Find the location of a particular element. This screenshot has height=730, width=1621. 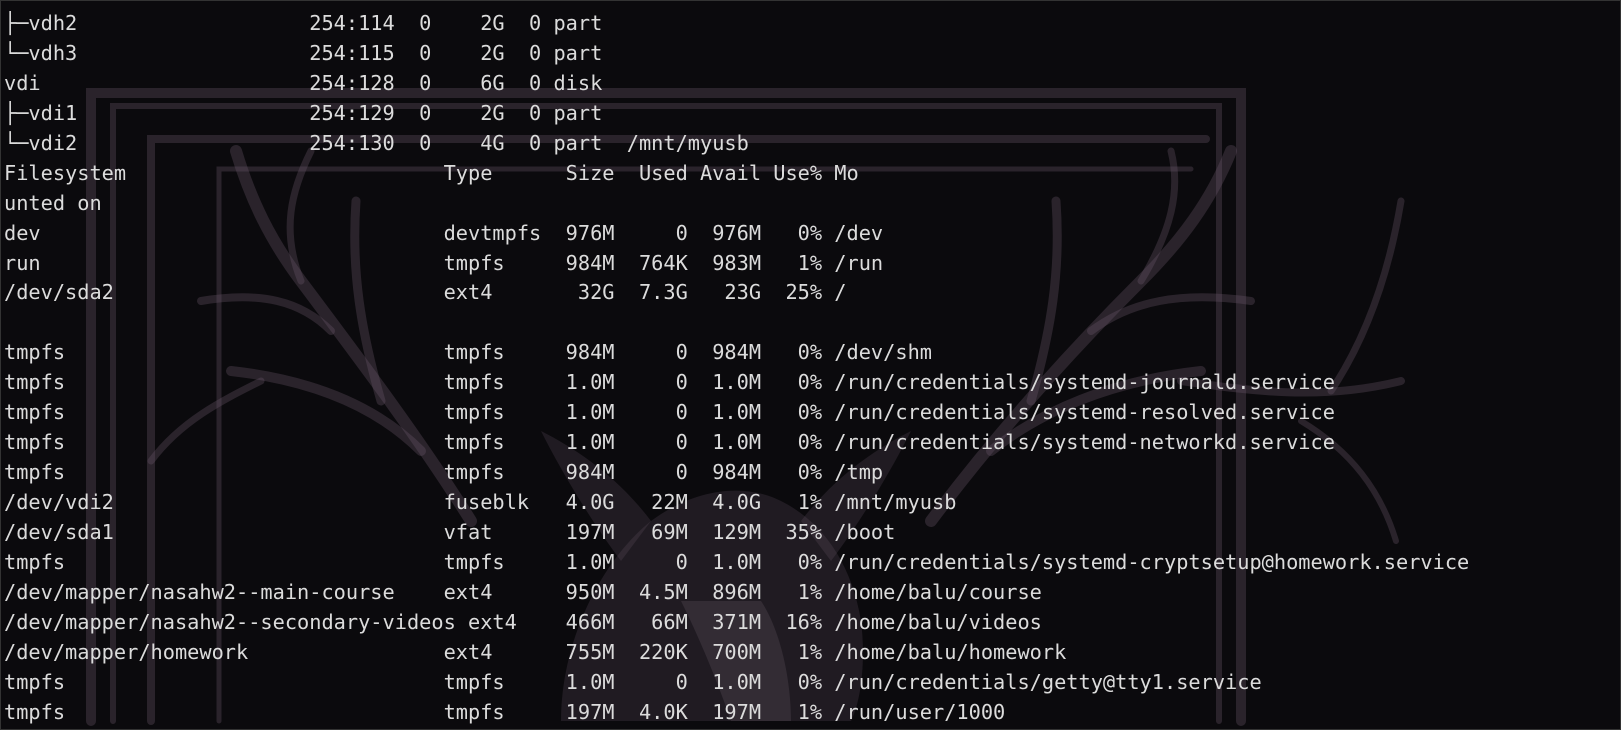

terminal-line-lsblk-vdi2: └─vdi2 254:130 0 4G 0 part /mnt/myusb is located at coordinates (376, 142).